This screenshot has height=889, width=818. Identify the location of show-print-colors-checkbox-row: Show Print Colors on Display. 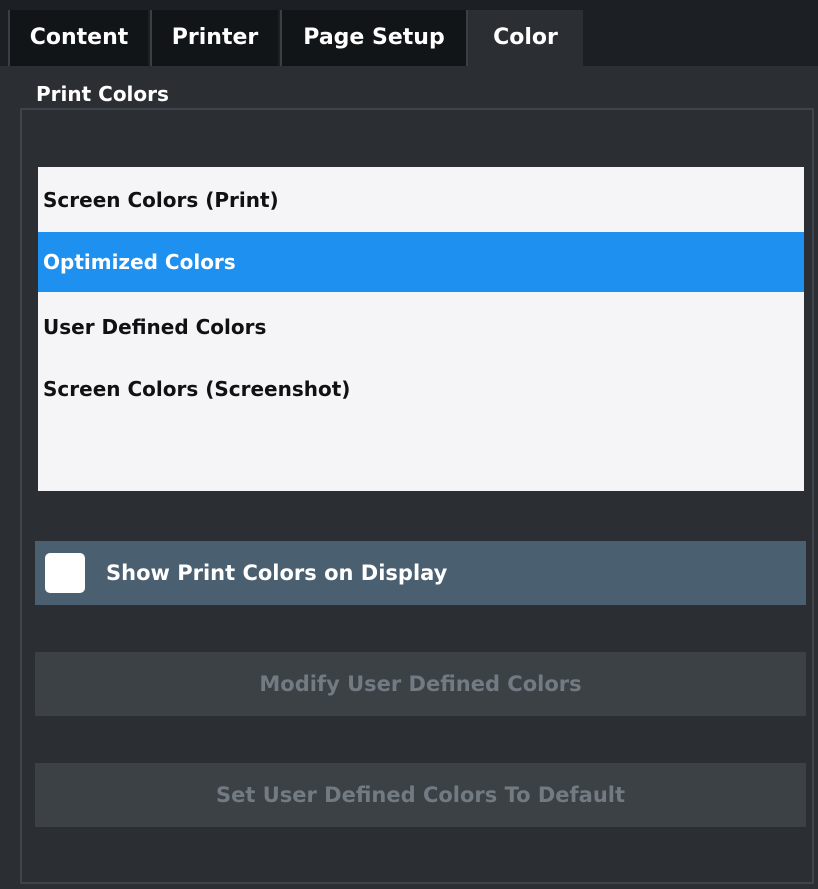
(420, 573).